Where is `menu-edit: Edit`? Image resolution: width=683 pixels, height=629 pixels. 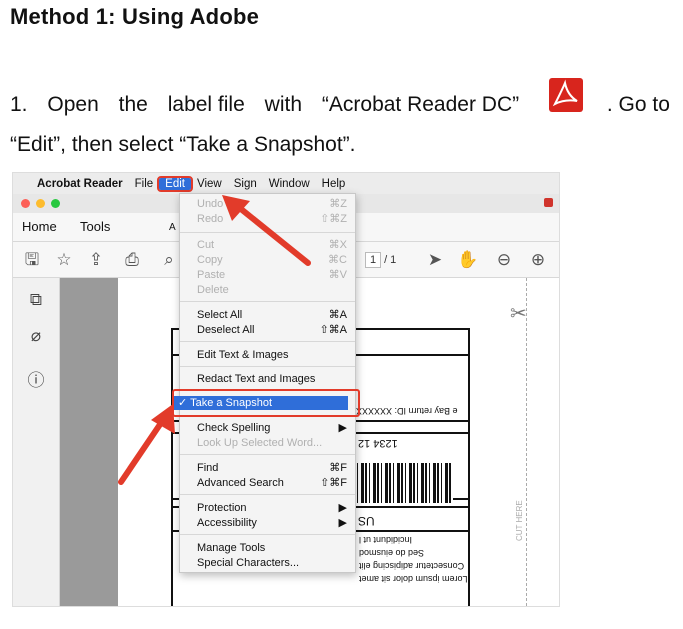 menu-edit: Edit is located at coordinates (175, 183).